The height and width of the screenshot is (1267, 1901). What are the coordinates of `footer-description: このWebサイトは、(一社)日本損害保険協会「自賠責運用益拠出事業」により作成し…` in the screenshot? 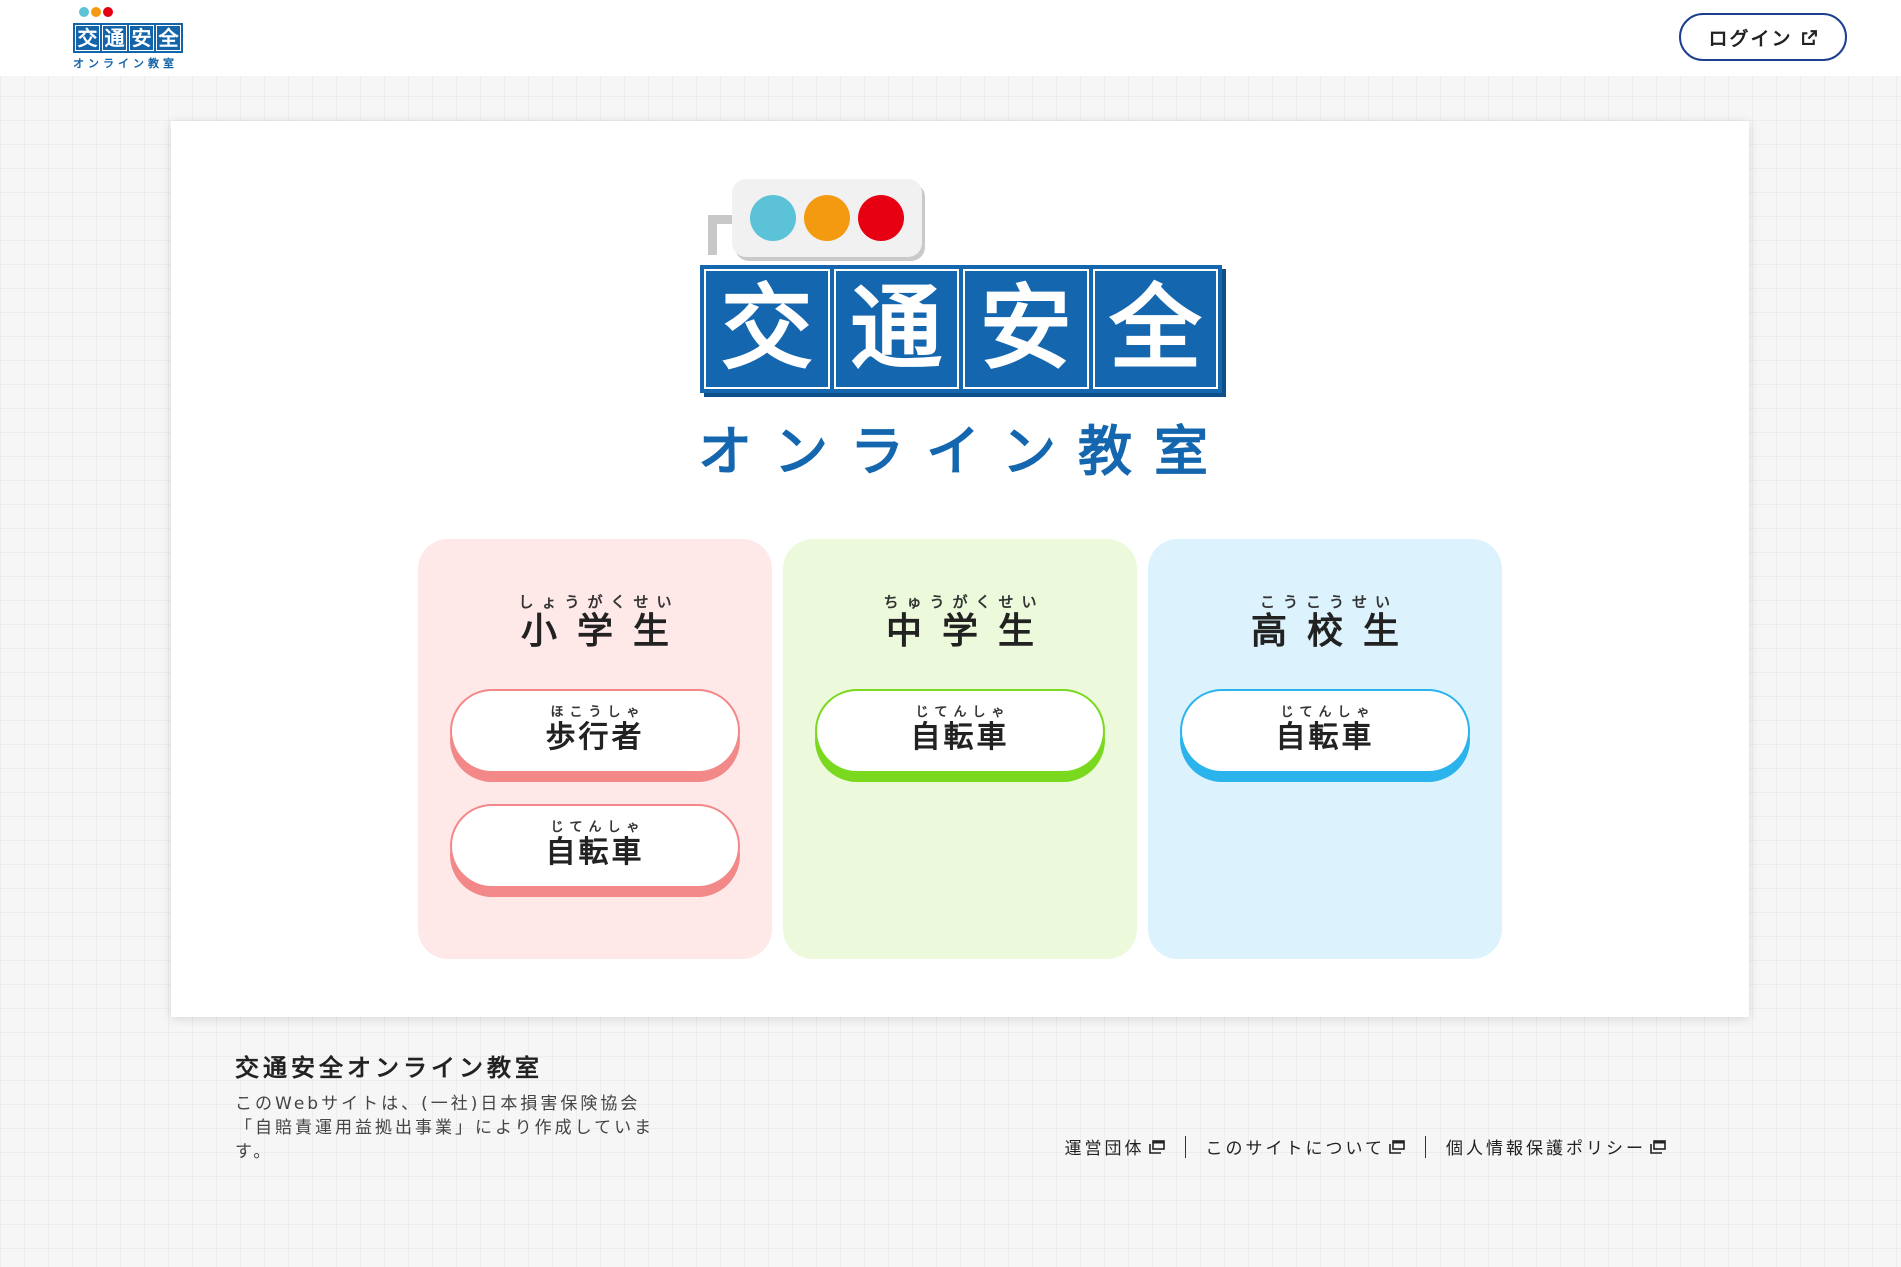 It's located at (445, 1128).